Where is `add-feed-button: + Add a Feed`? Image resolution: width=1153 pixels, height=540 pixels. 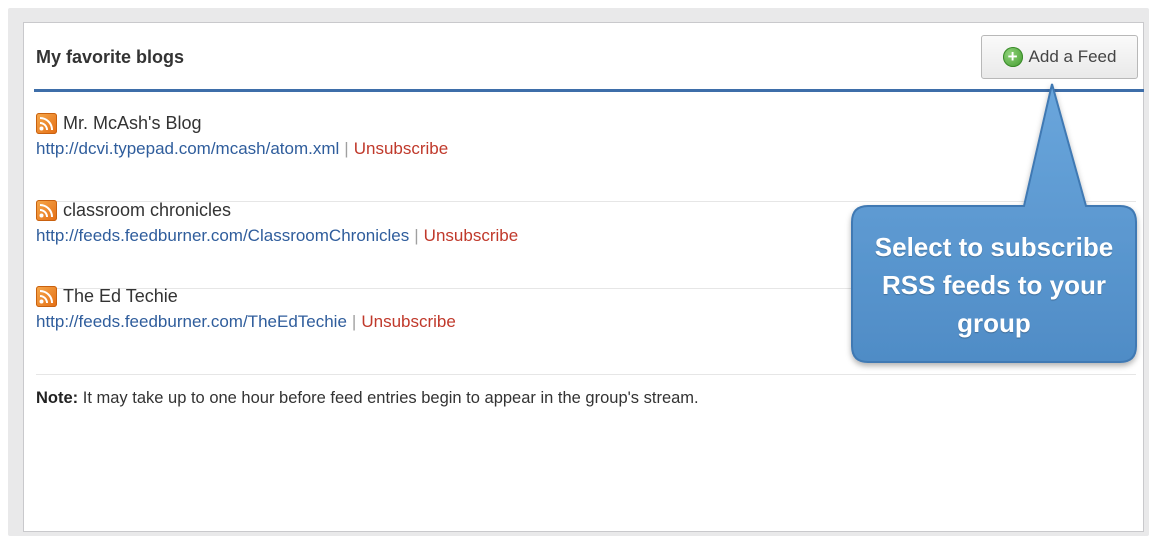
add-feed-button: + Add a Feed is located at coordinates (1059, 57).